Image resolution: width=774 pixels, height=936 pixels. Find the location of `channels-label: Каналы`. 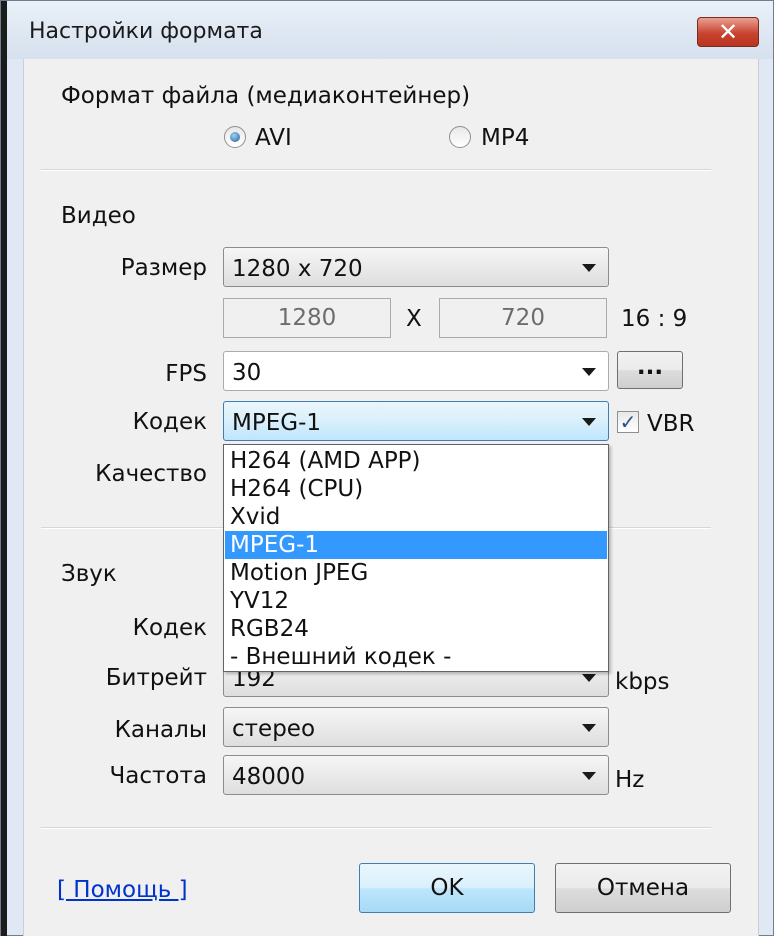

channels-label: Каналы is located at coordinates (160, 730).